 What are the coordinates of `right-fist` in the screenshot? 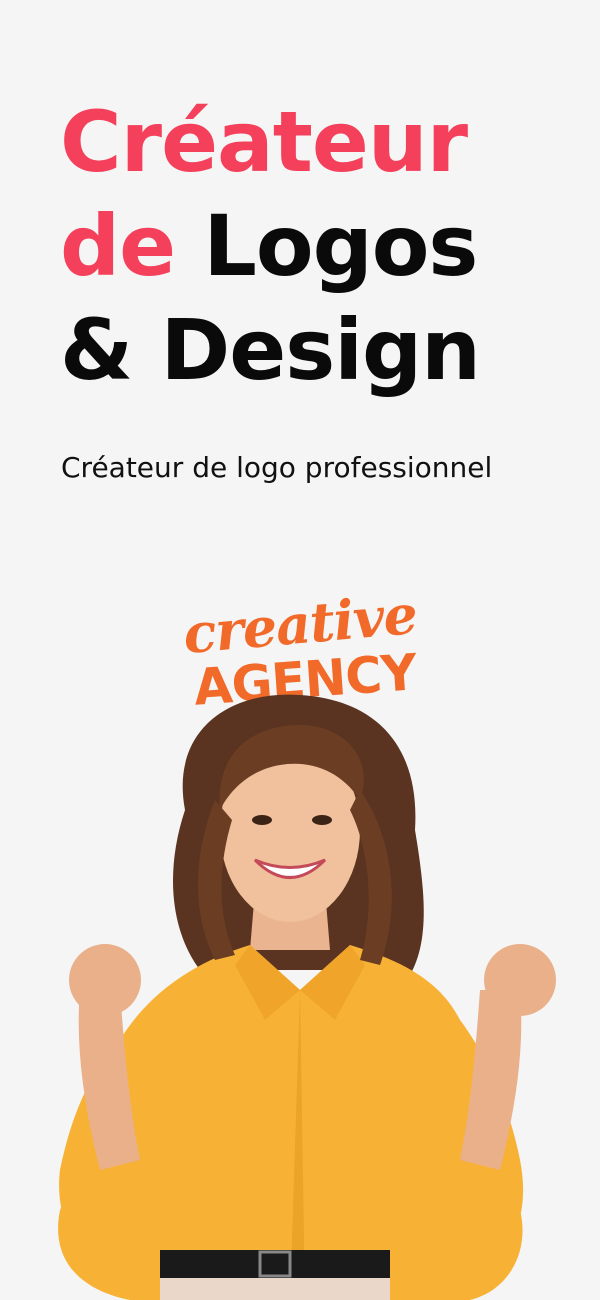 It's located at (520, 980).